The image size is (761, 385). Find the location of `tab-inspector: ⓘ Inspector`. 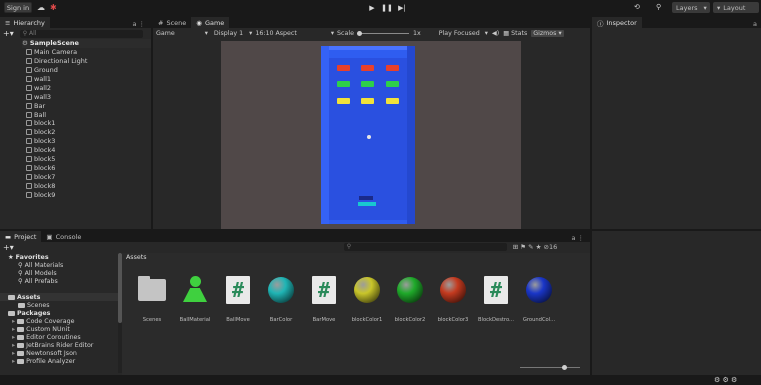

tab-inspector: ⓘ Inspector is located at coordinates (617, 22).